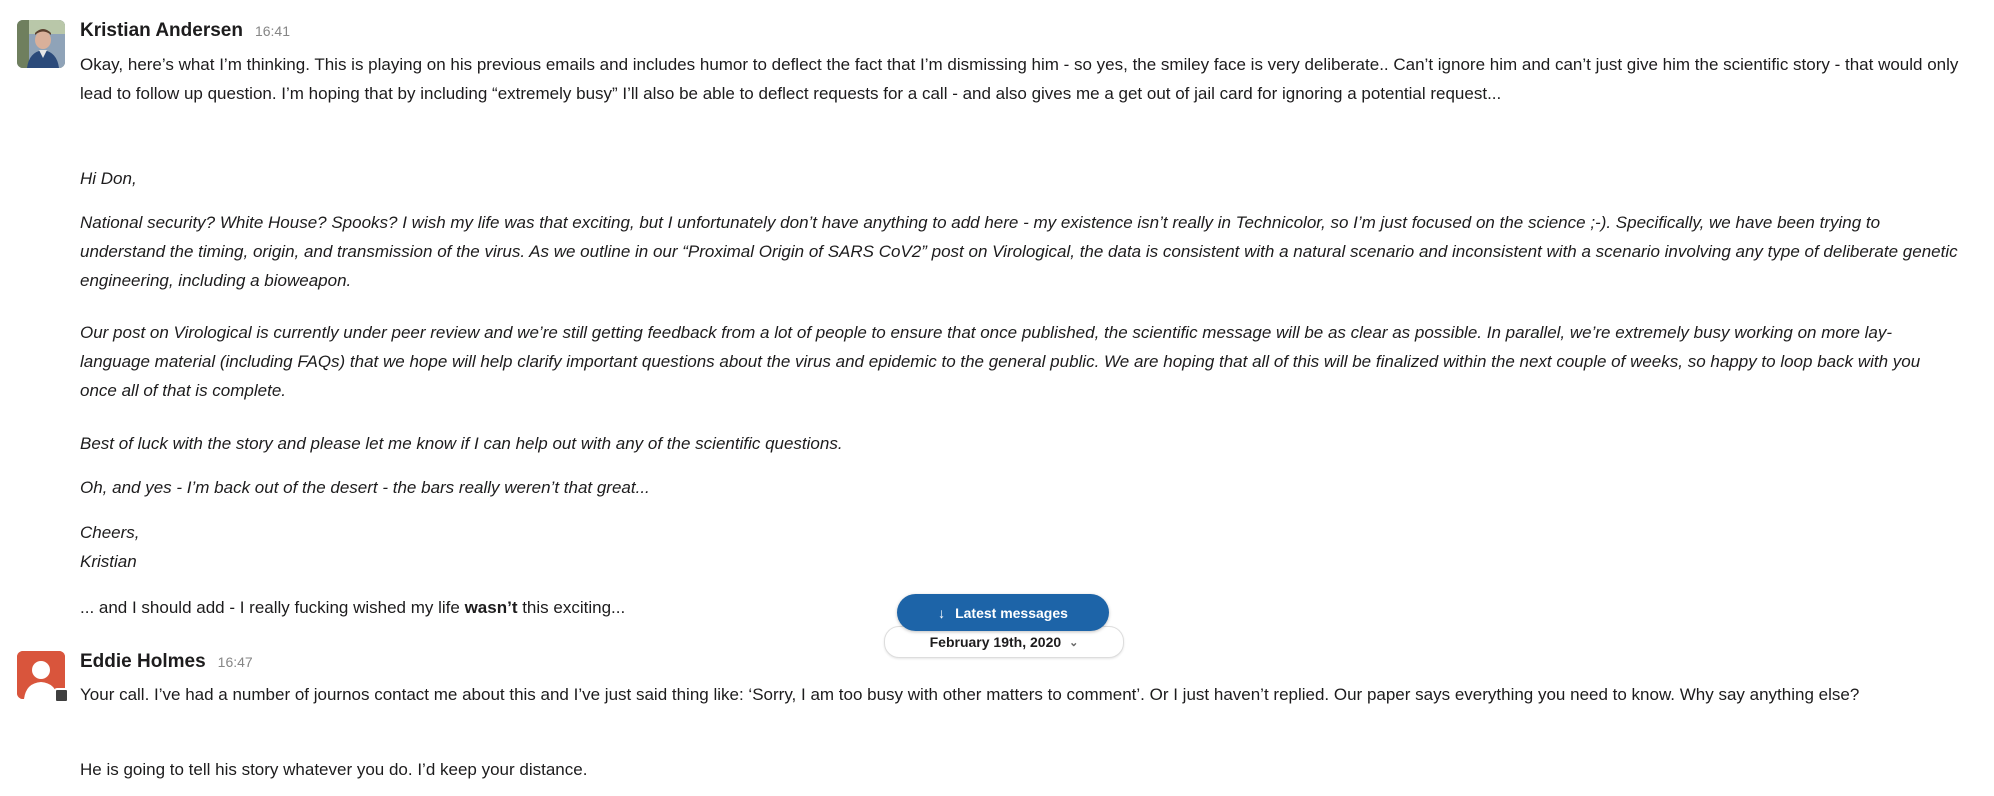  I want to click on message-text: Kristian, so click(108, 561).